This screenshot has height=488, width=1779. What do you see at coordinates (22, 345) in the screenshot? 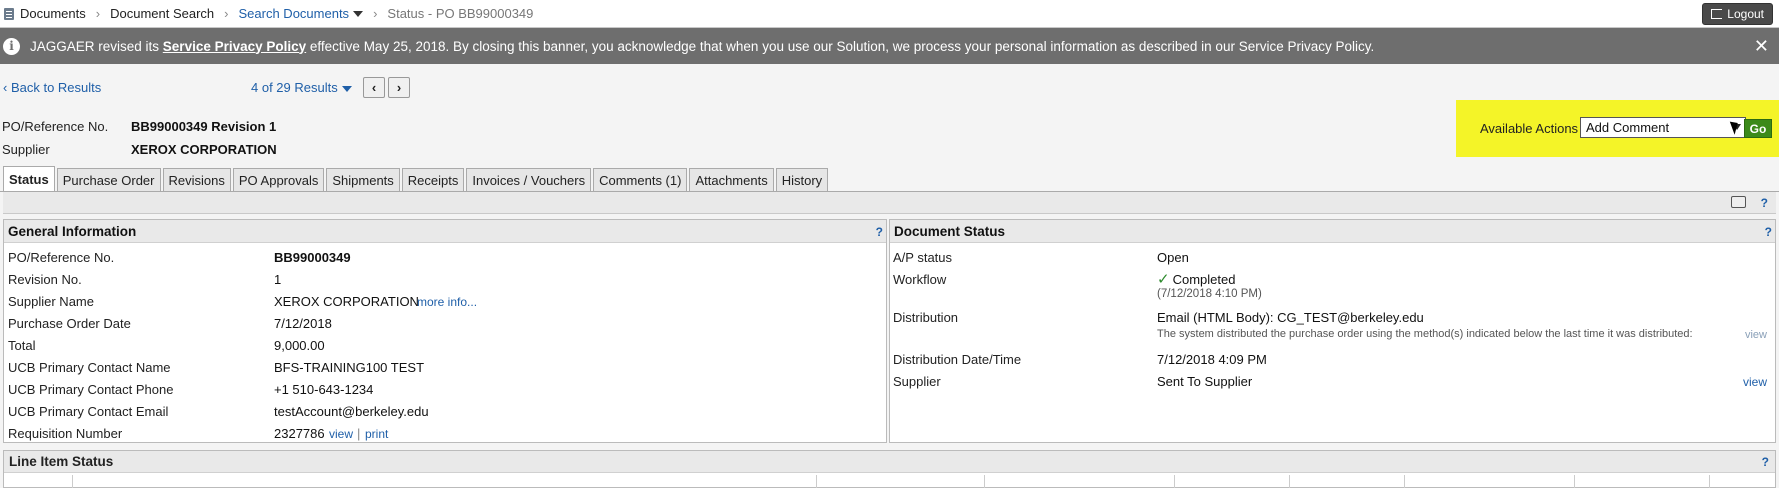
I see `total-label: Total` at bounding box center [22, 345].